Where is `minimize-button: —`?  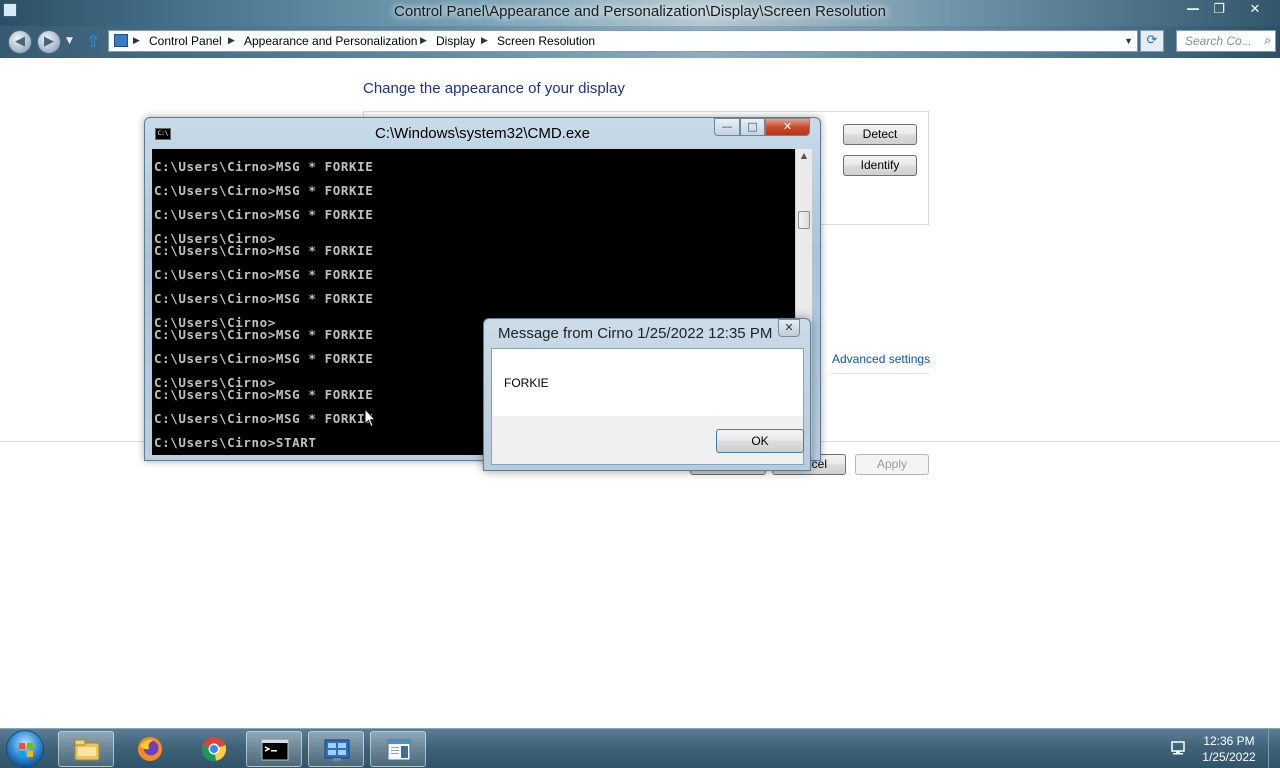
minimize-button: — is located at coordinates (1193, 10).